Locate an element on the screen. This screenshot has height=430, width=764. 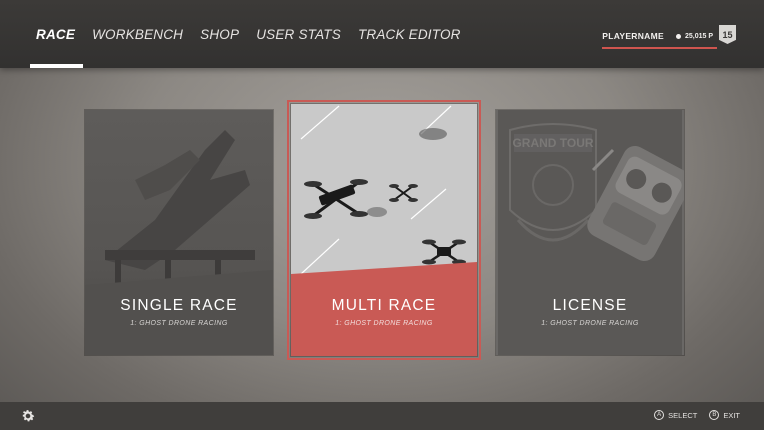
tab-workbench: WORKBENCH is located at coordinates (137, 34).